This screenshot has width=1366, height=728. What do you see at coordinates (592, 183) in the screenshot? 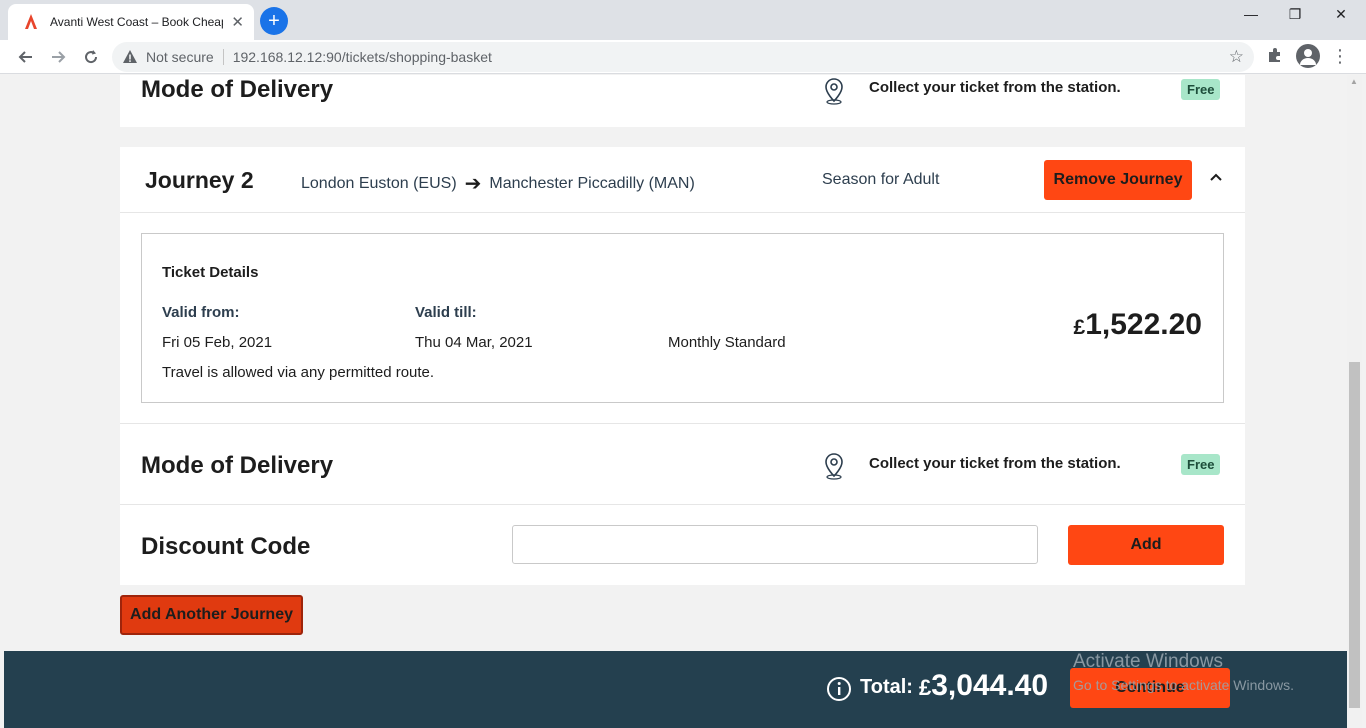
I see `destination-station: Manchester Piccadilly (MAN)` at bounding box center [592, 183].